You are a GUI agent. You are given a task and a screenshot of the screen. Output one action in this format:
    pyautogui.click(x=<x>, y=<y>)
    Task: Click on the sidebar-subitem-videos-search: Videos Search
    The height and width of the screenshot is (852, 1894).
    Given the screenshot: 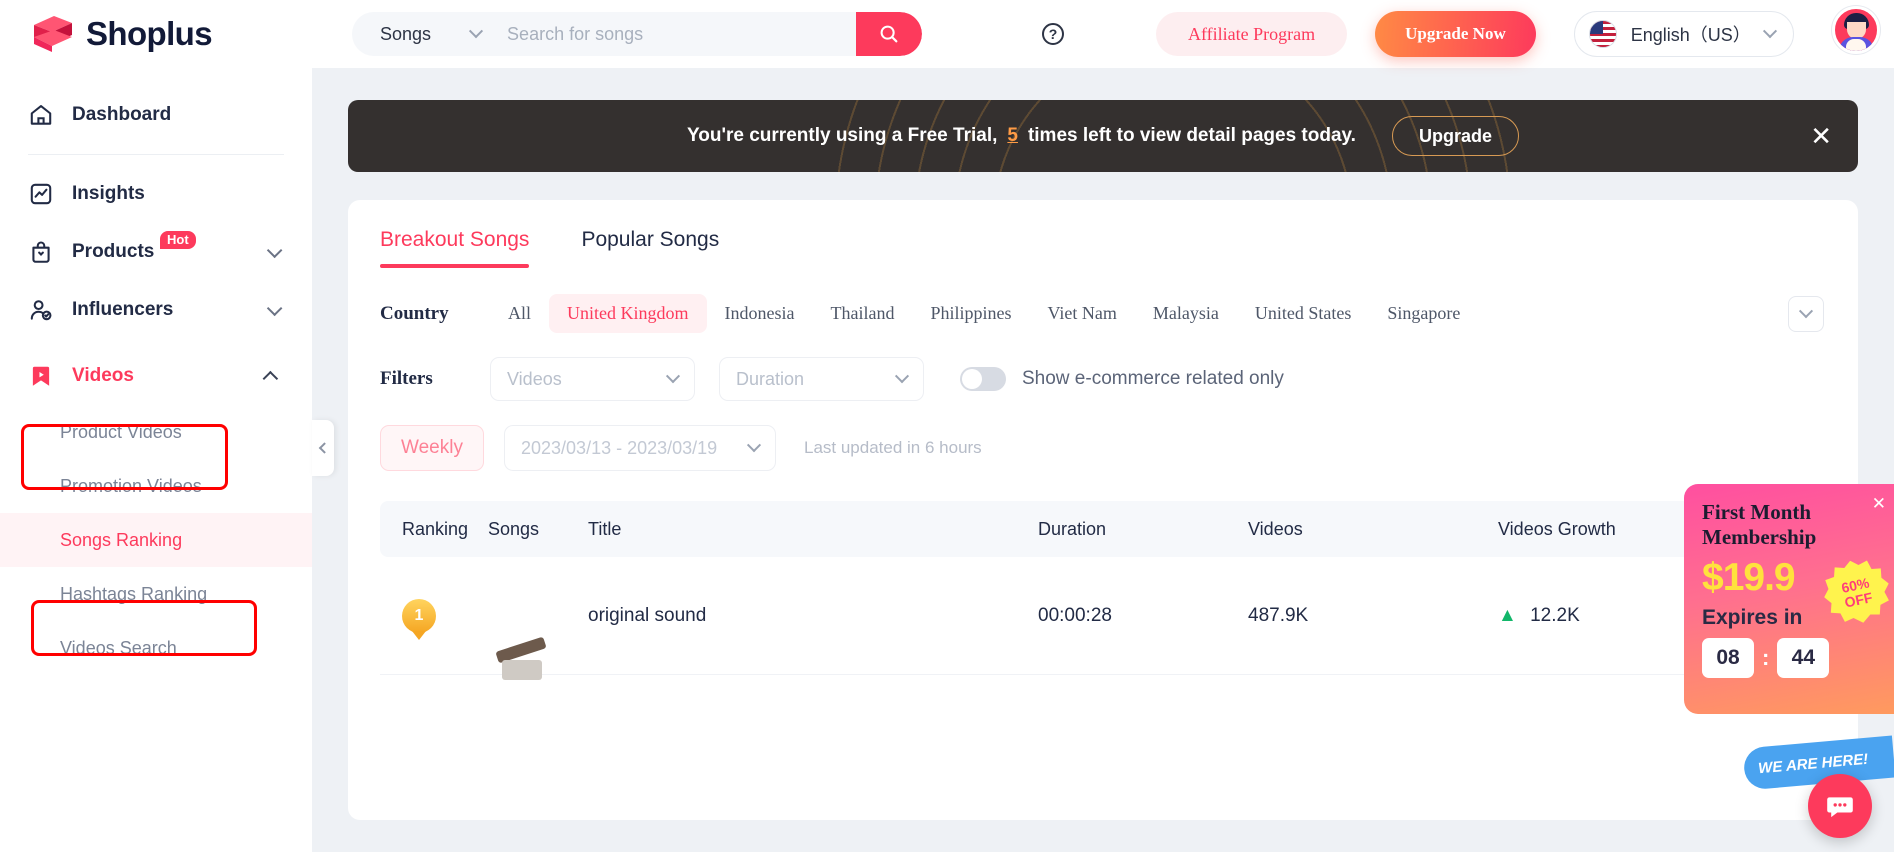 What is the action you would take?
    pyautogui.click(x=156, y=648)
    